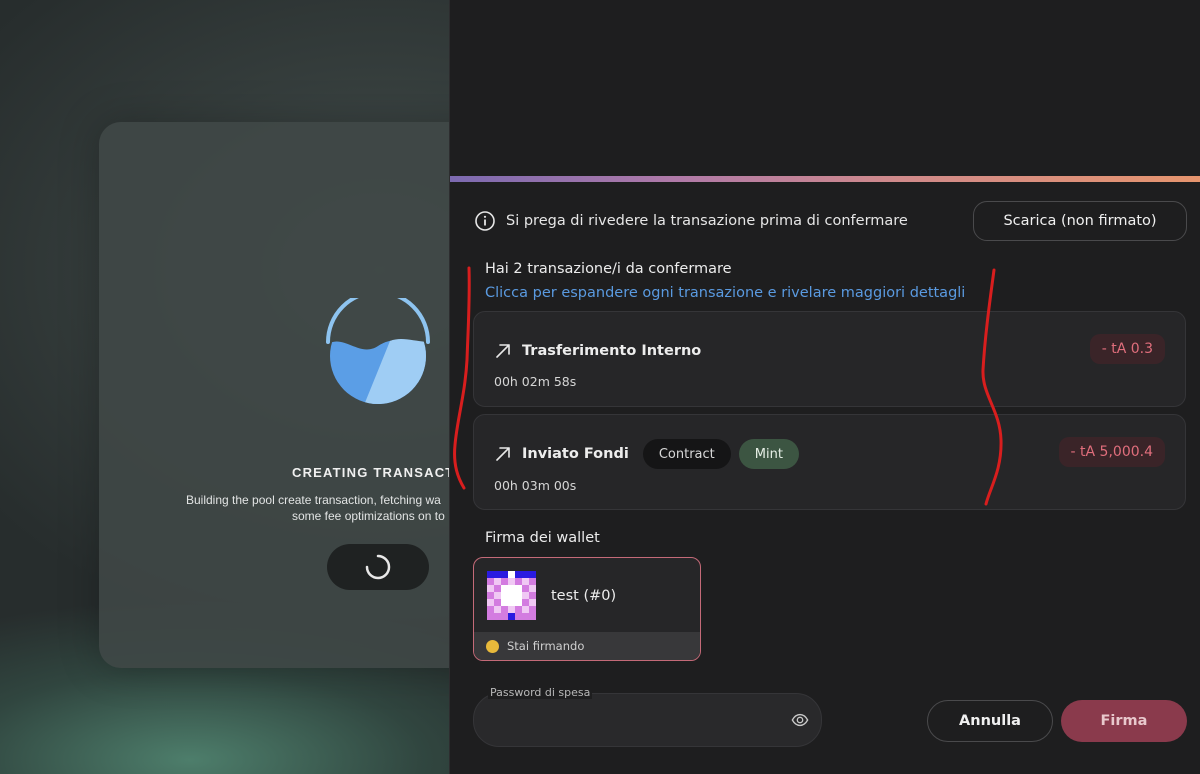  I want to click on spinner-icon, so click(378, 567).